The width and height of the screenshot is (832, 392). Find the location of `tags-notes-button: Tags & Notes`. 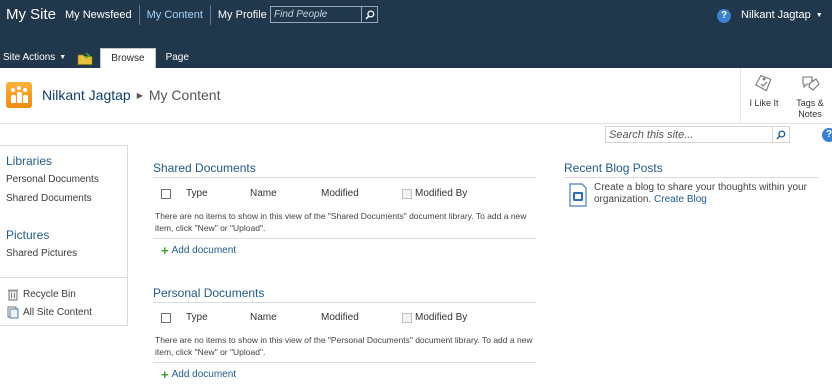

tags-notes-button: Tags & Notes is located at coordinates (809, 96).